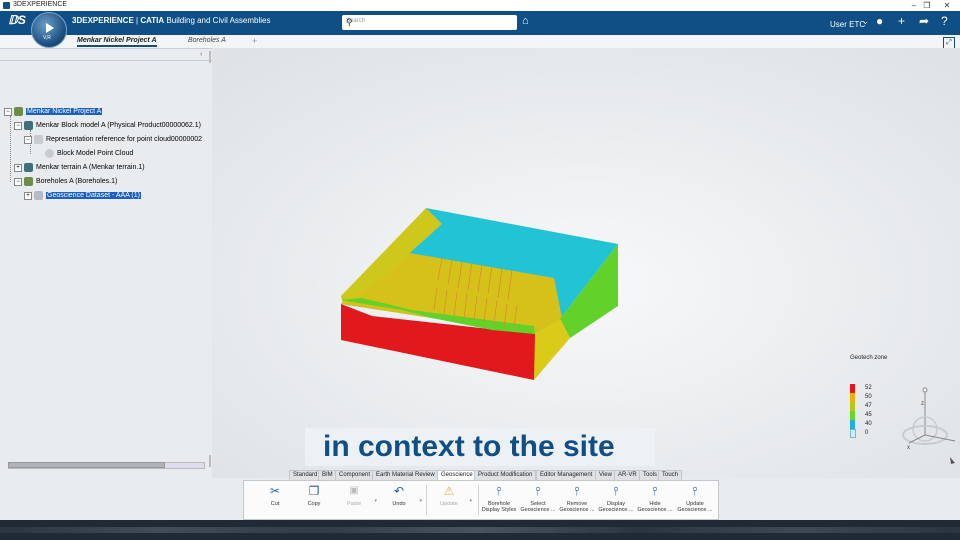  I want to click on tree-scrollbar-thumb, so click(86, 465).